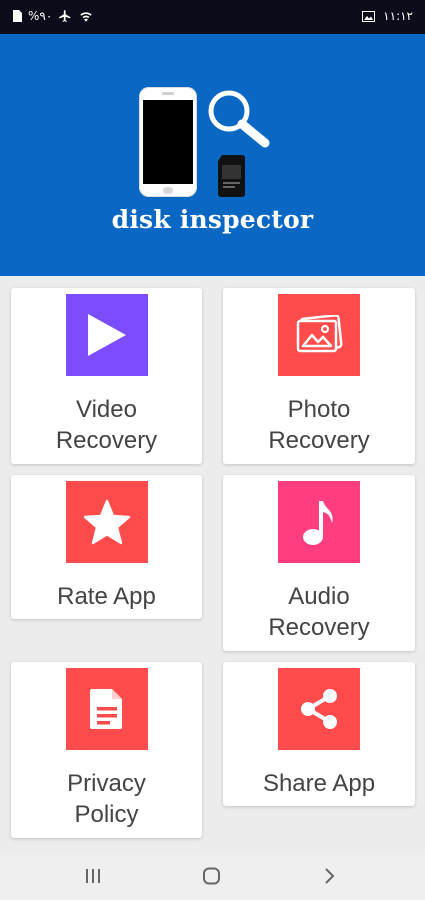  Describe the element at coordinates (106, 596) in the screenshot. I see `rate-app-label: Rate App` at that location.